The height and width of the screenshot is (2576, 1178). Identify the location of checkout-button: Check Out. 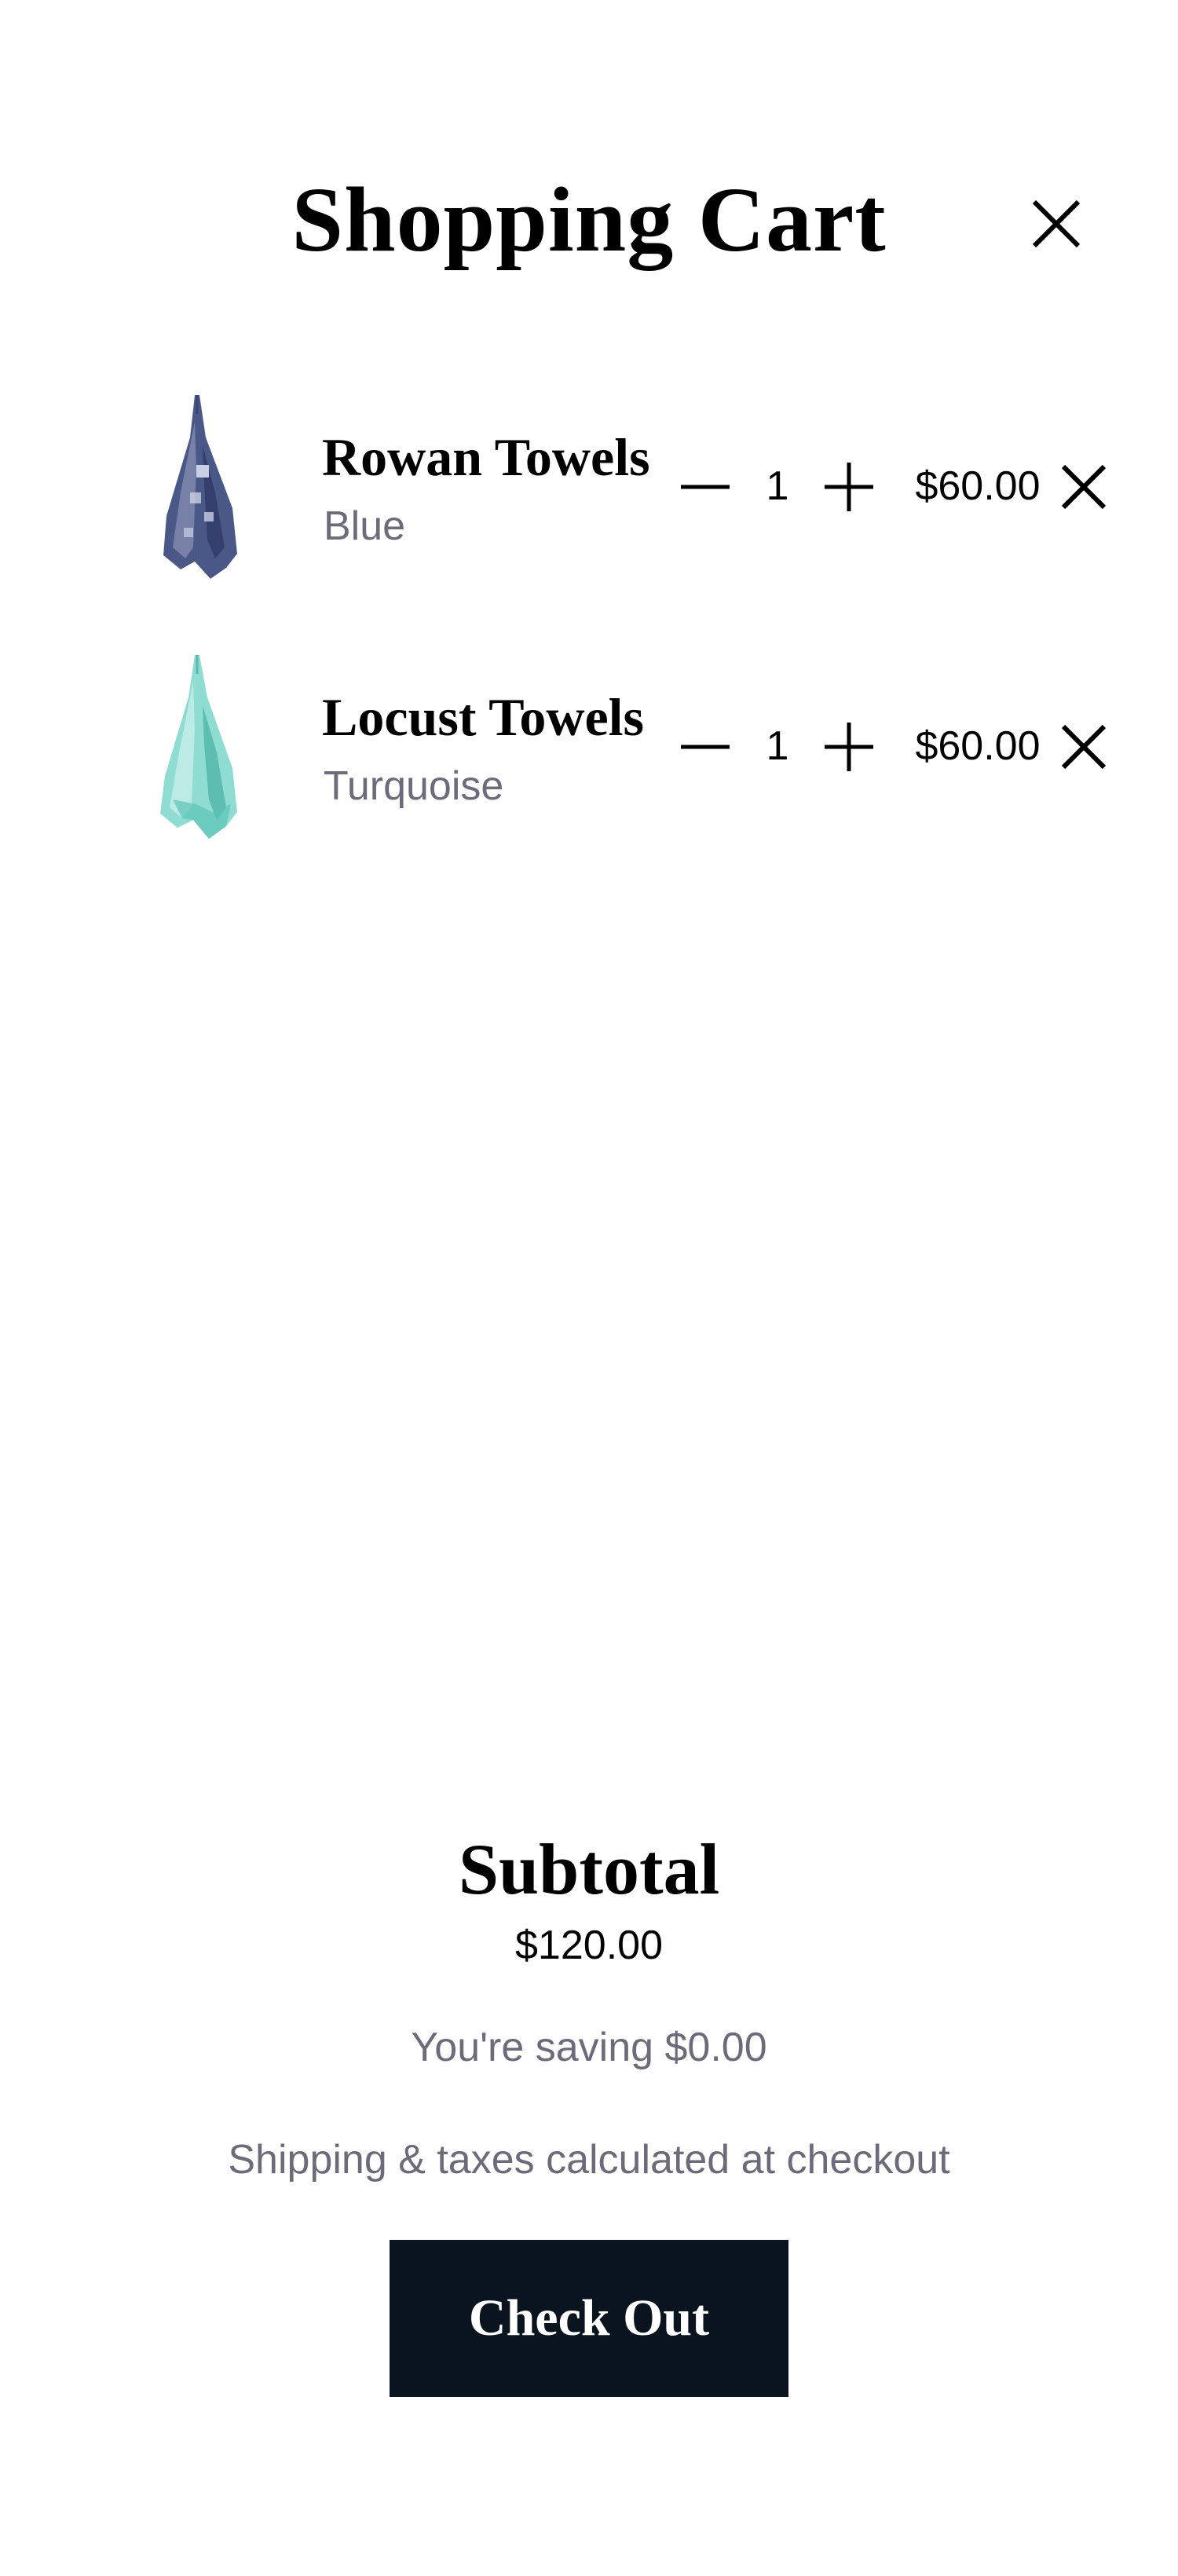
(589, 2319).